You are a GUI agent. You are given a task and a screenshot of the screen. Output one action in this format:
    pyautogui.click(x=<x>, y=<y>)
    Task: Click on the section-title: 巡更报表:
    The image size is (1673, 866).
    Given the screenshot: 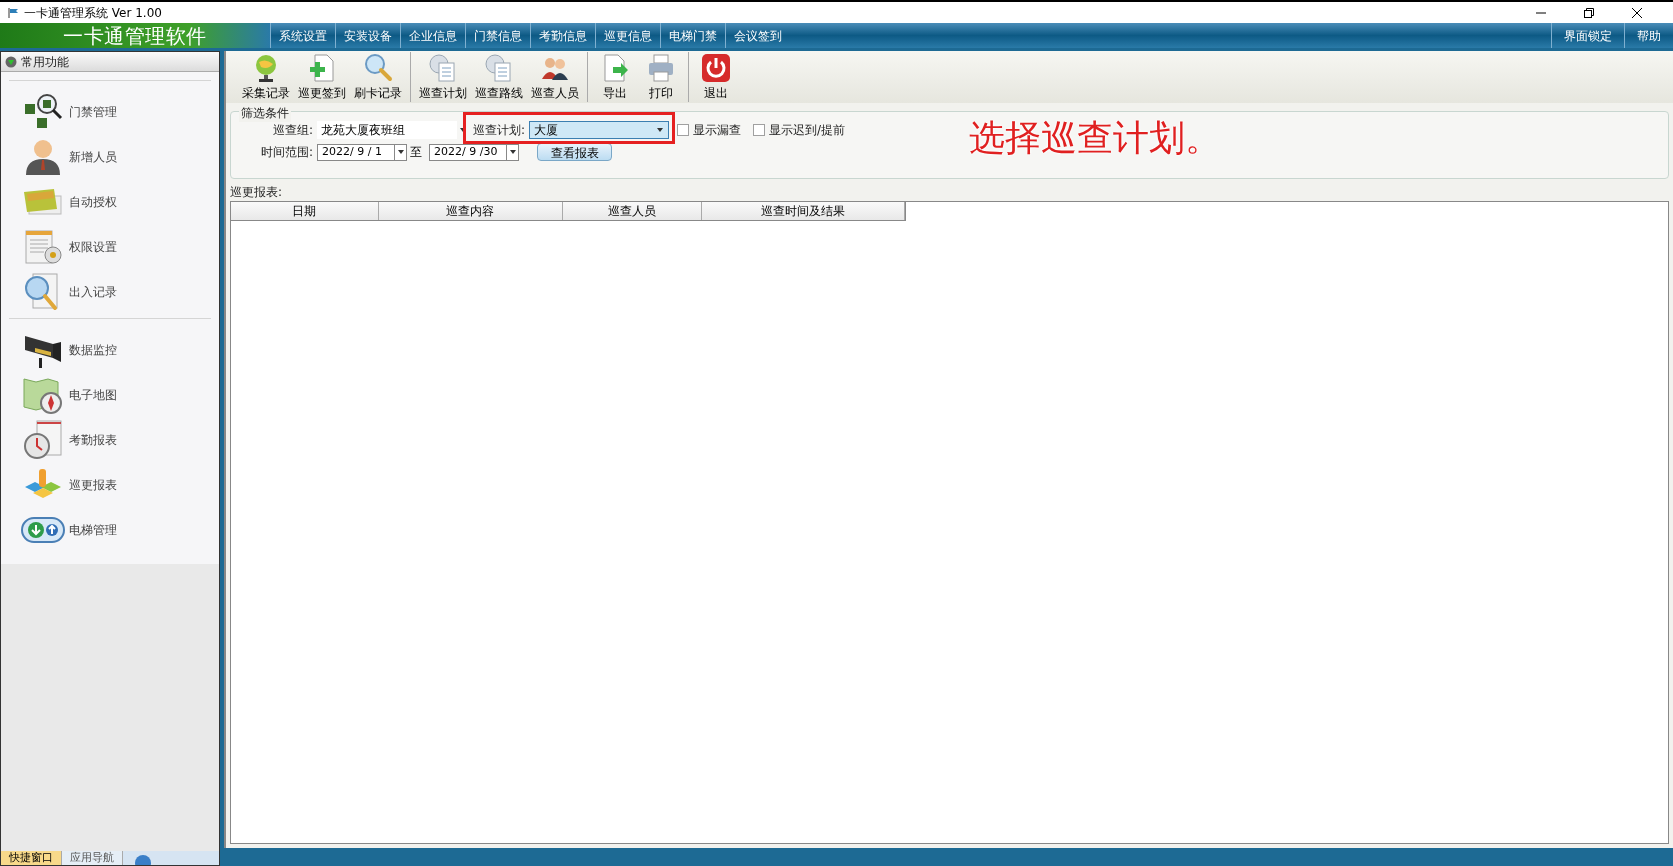 What is the action you would take?
    pyautogui.click(x=257, y=192)
    